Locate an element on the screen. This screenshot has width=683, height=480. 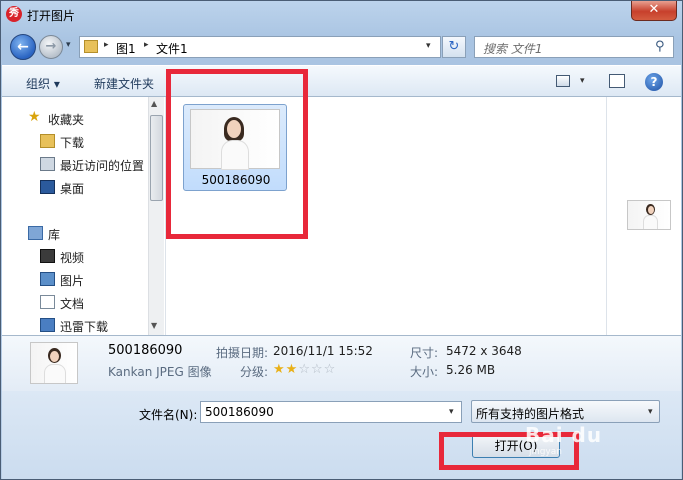
forward-button: → is located at coordinates (51, 47).